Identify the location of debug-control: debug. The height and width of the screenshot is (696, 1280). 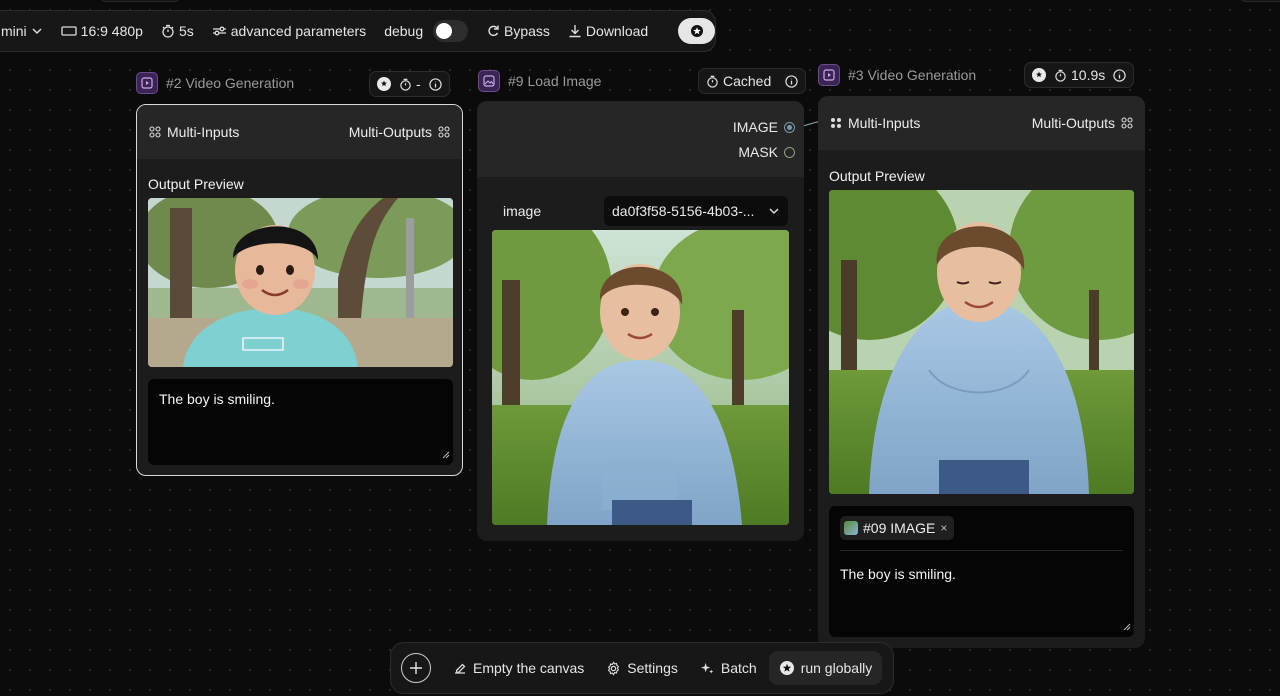
(403, 31).